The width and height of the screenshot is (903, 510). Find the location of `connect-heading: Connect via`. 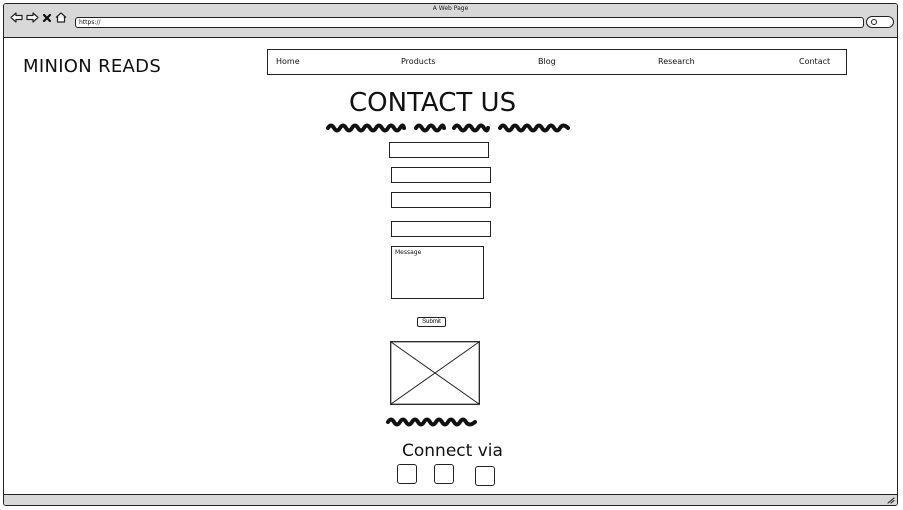

connect-heading: Connect via is located at coordinates (452, 451).